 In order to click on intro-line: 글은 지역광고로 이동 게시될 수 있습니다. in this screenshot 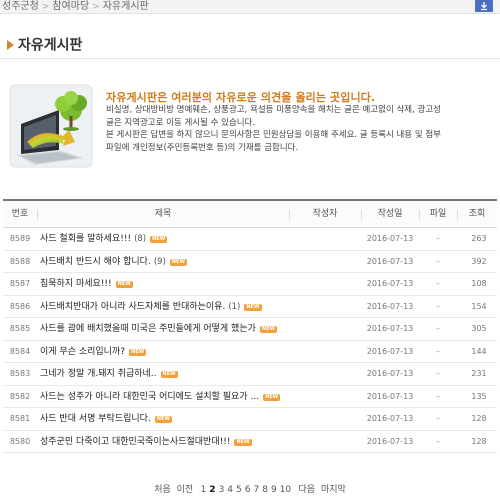, I will do `click(181, 122)`.